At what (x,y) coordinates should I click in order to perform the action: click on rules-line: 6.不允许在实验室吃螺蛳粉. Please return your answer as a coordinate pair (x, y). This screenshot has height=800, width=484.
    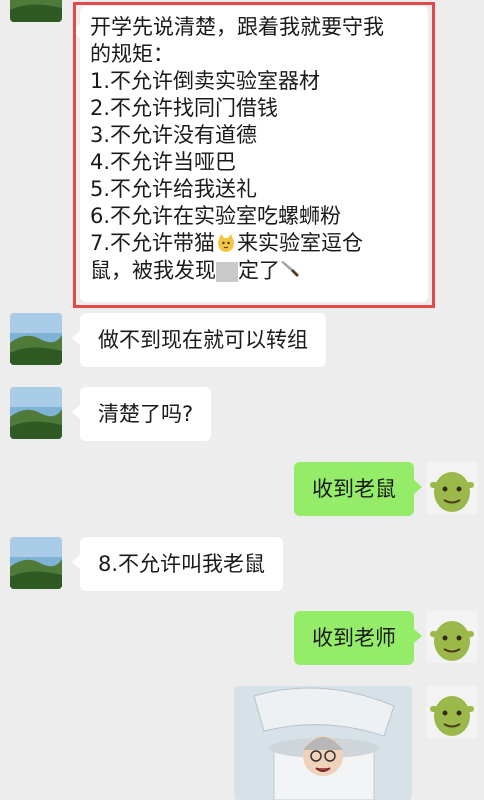
    Looking at the image, I should click on (216, 216).